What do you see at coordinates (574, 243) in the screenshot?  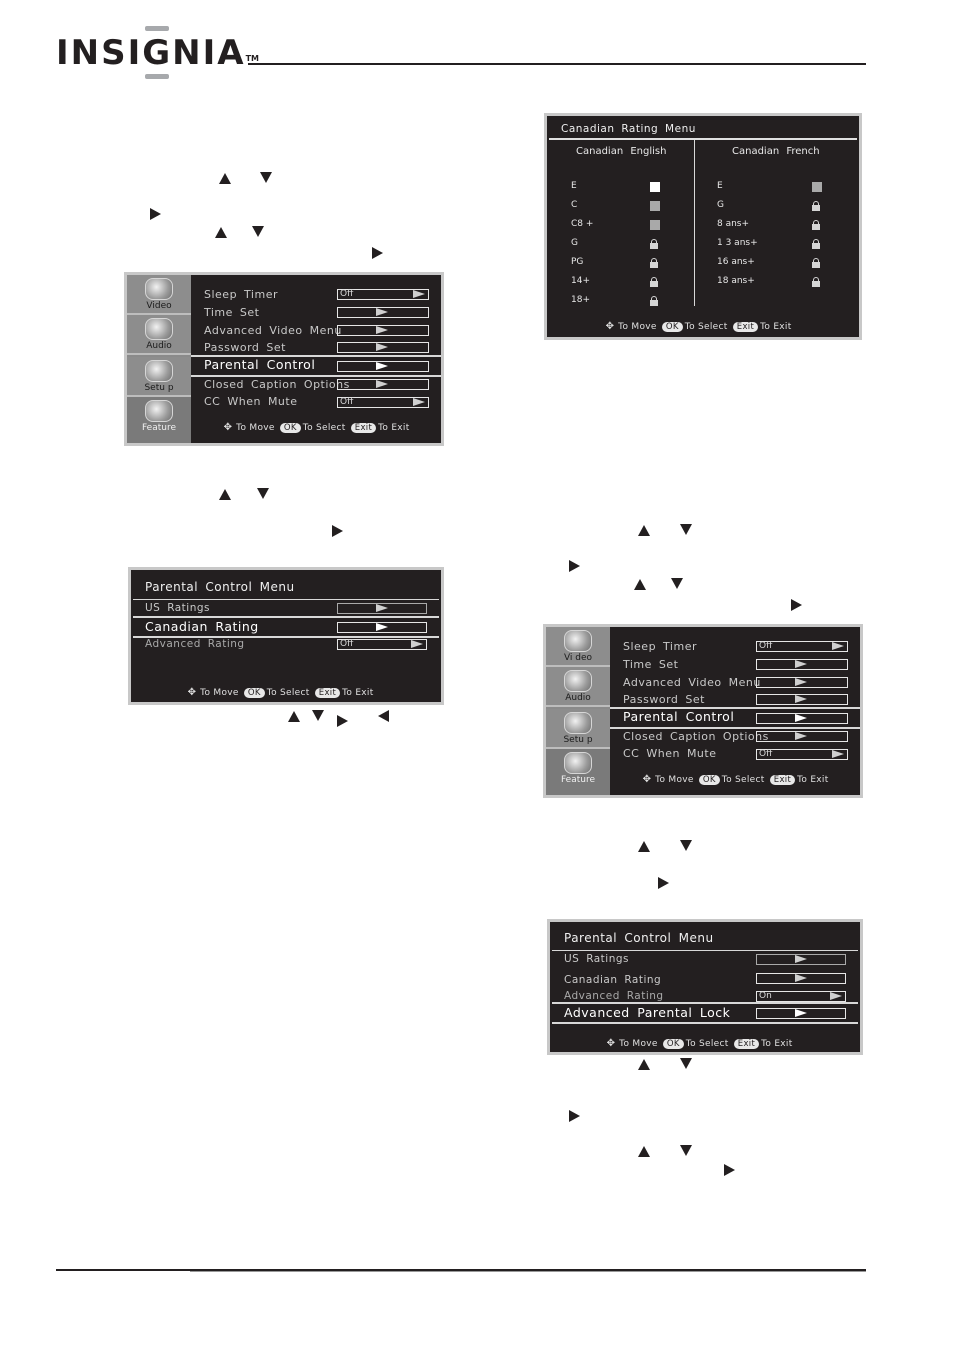 I see `english-rating-label: G` at bounding box center [574, 243].